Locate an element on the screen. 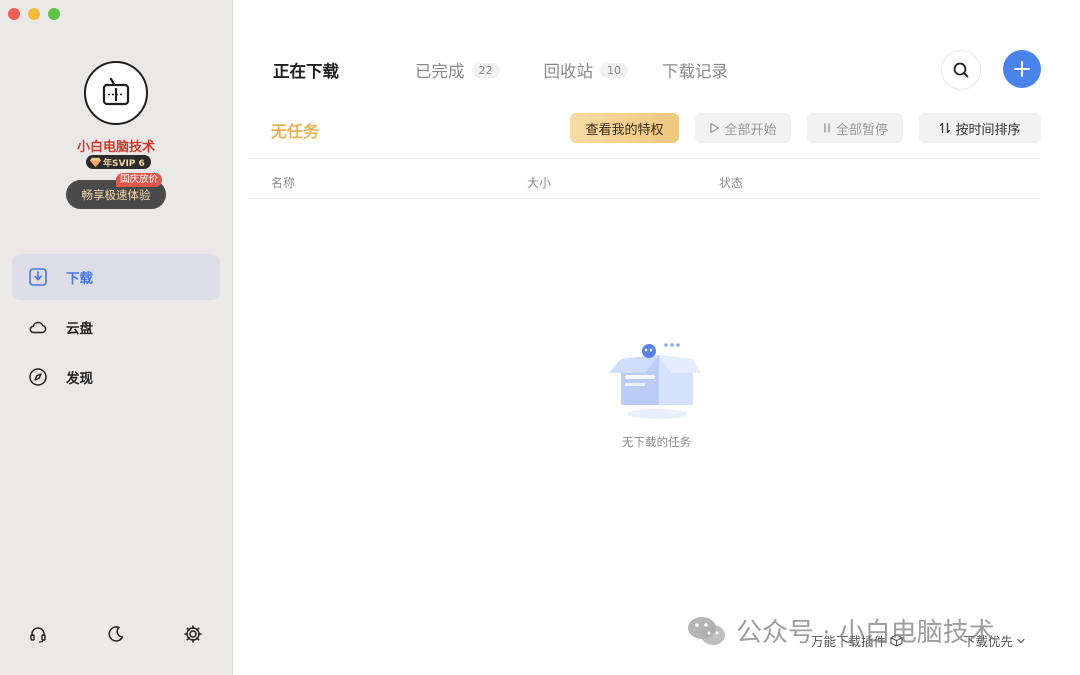  plugin-link: 万能下载插件 is located at coordinates (857, 640).